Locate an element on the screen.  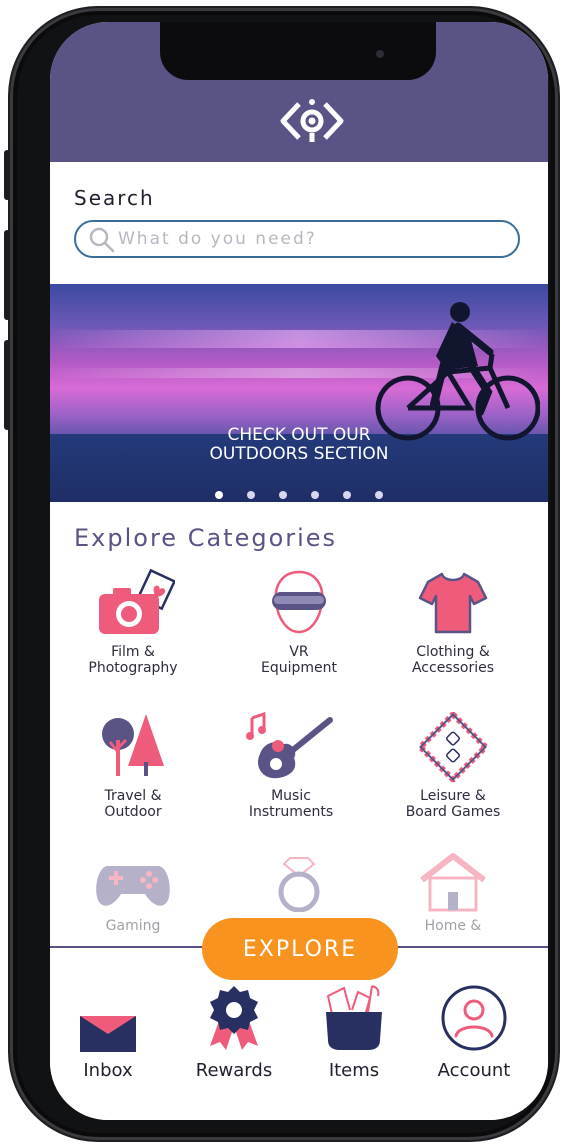
nav-account: Account is located at coordinates (474, 1031).